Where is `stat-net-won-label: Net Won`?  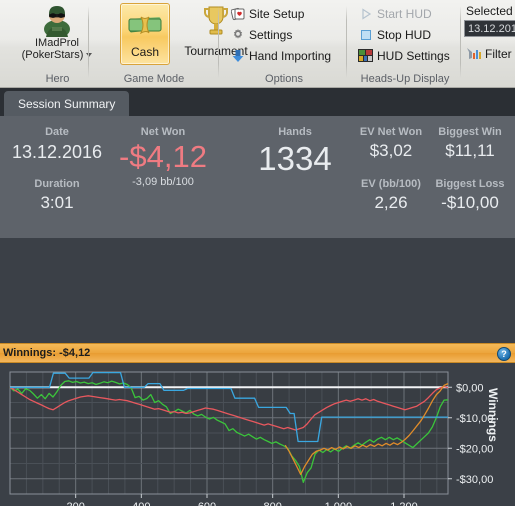
stat-net-won-label: Net Won is located at coordinates (163, 132).